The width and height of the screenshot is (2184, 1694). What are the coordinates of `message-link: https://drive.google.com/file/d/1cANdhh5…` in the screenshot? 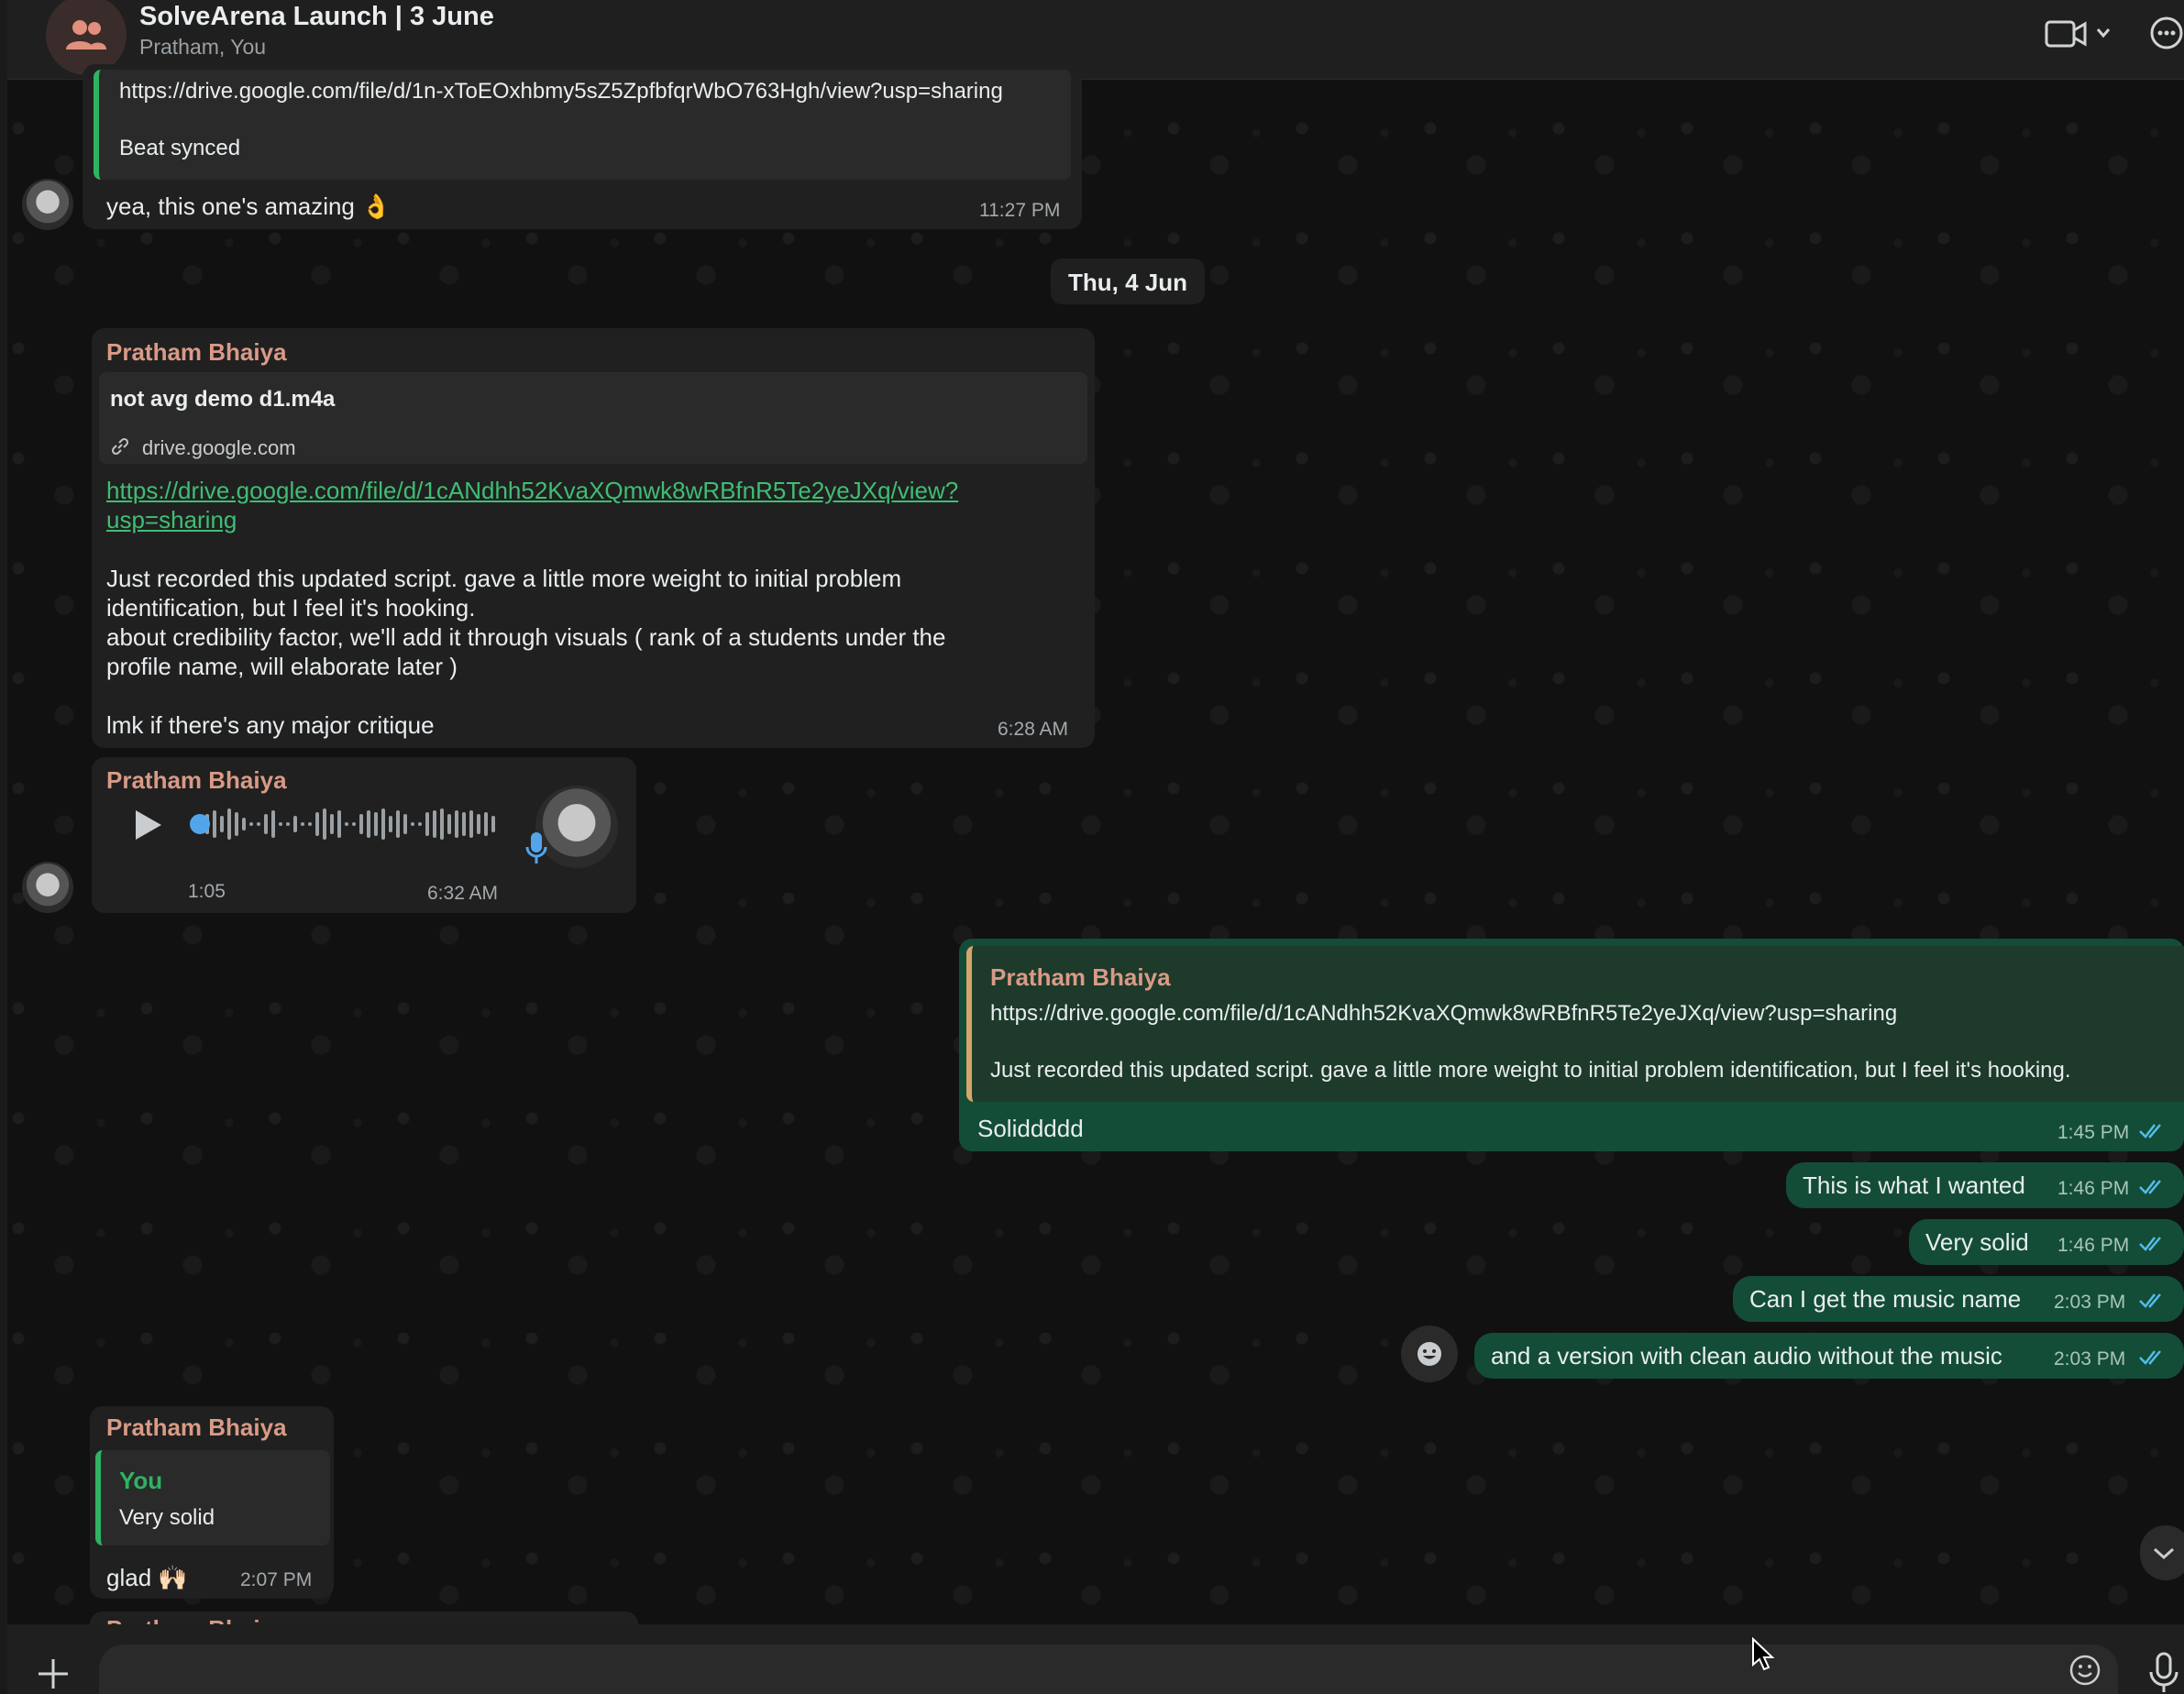 It's located at (532, 491).